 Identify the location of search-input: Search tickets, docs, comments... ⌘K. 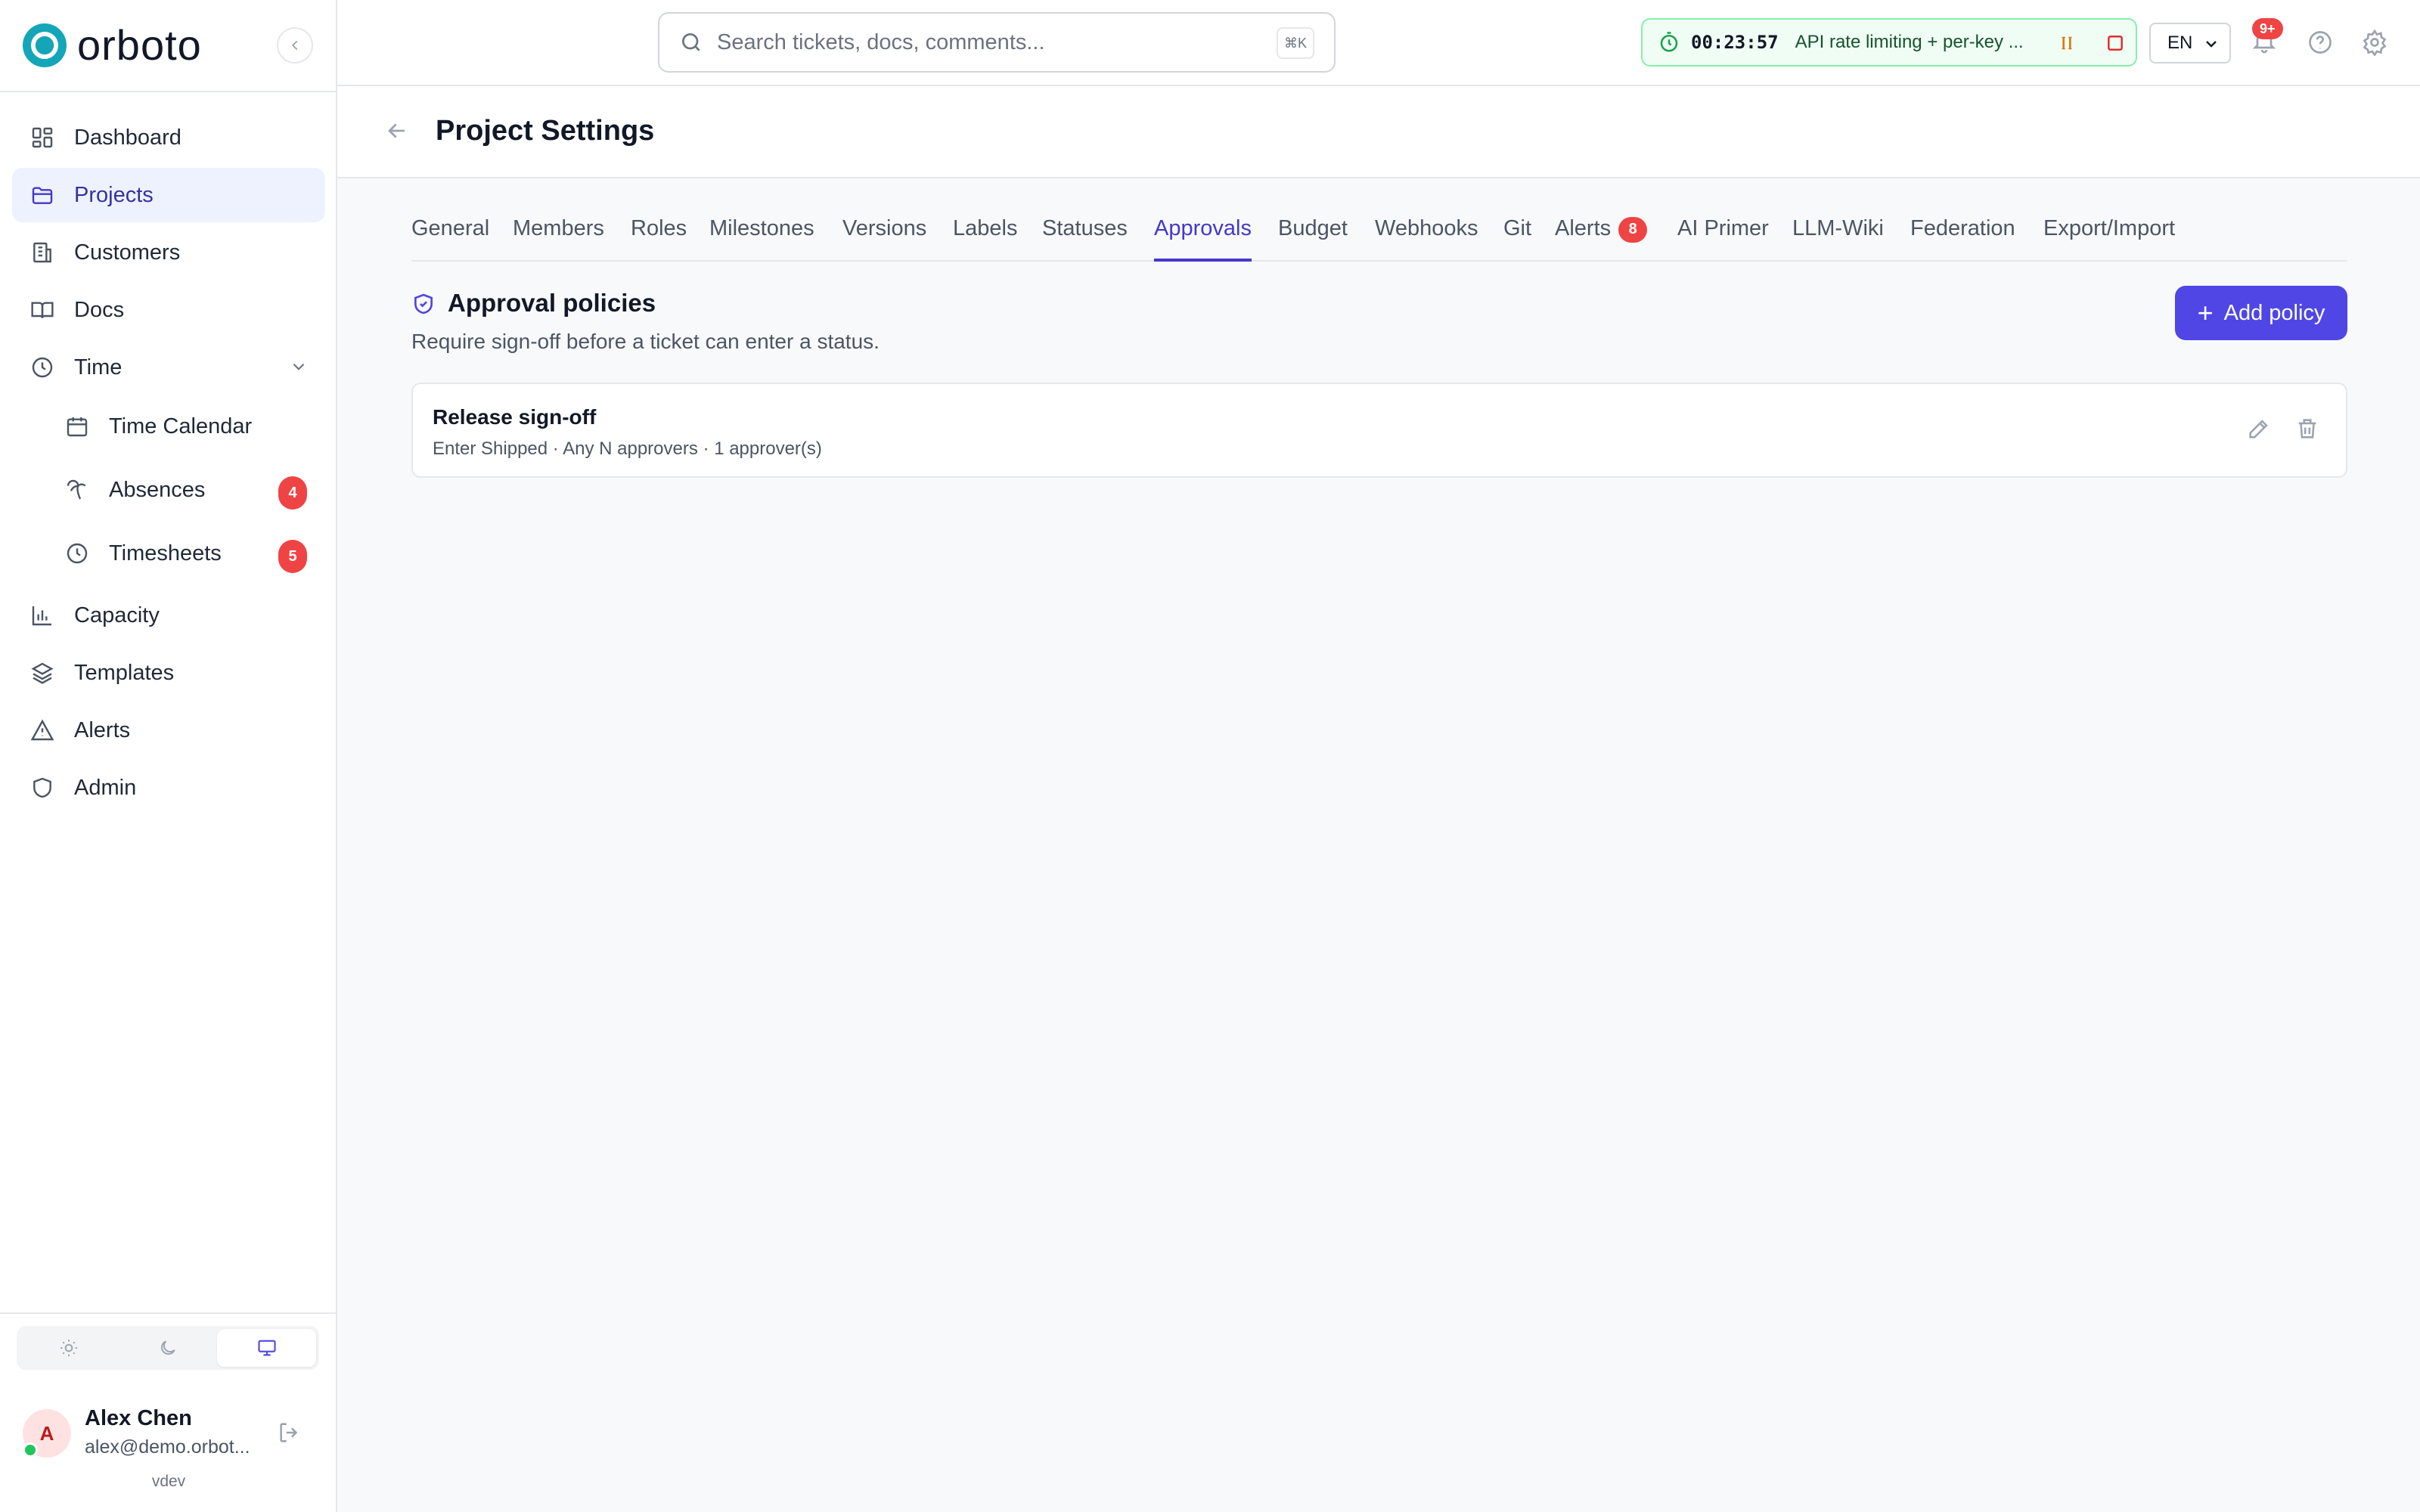
(997, 42).